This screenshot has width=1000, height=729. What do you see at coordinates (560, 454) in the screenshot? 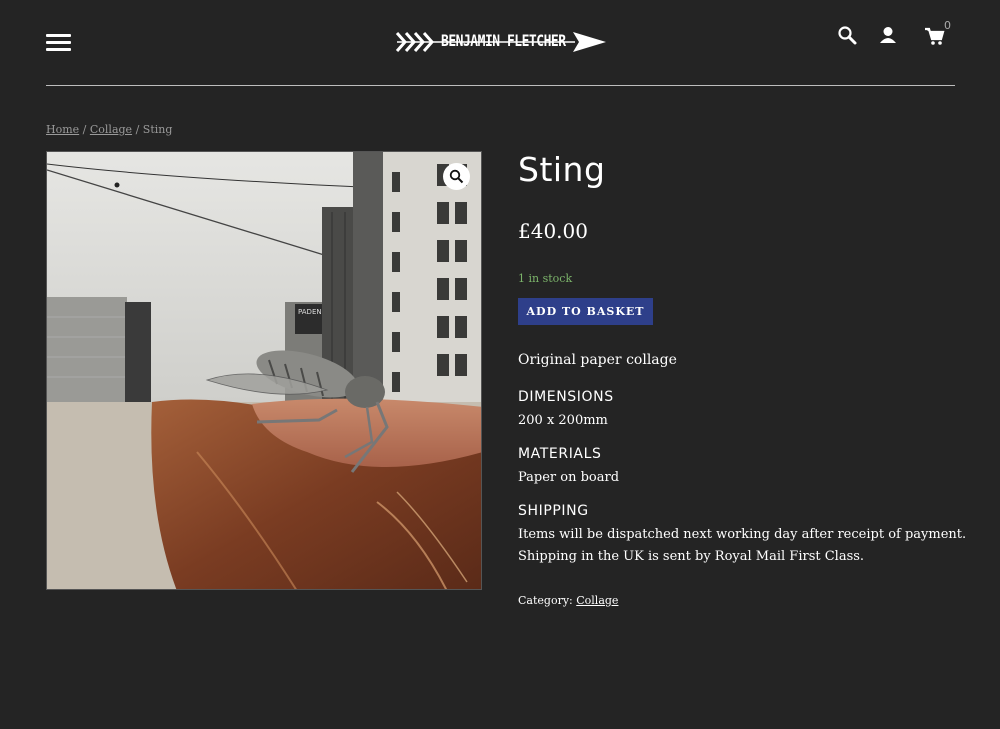
I see `materials-heading: MATERIALS` at bounding box center [560, 454].